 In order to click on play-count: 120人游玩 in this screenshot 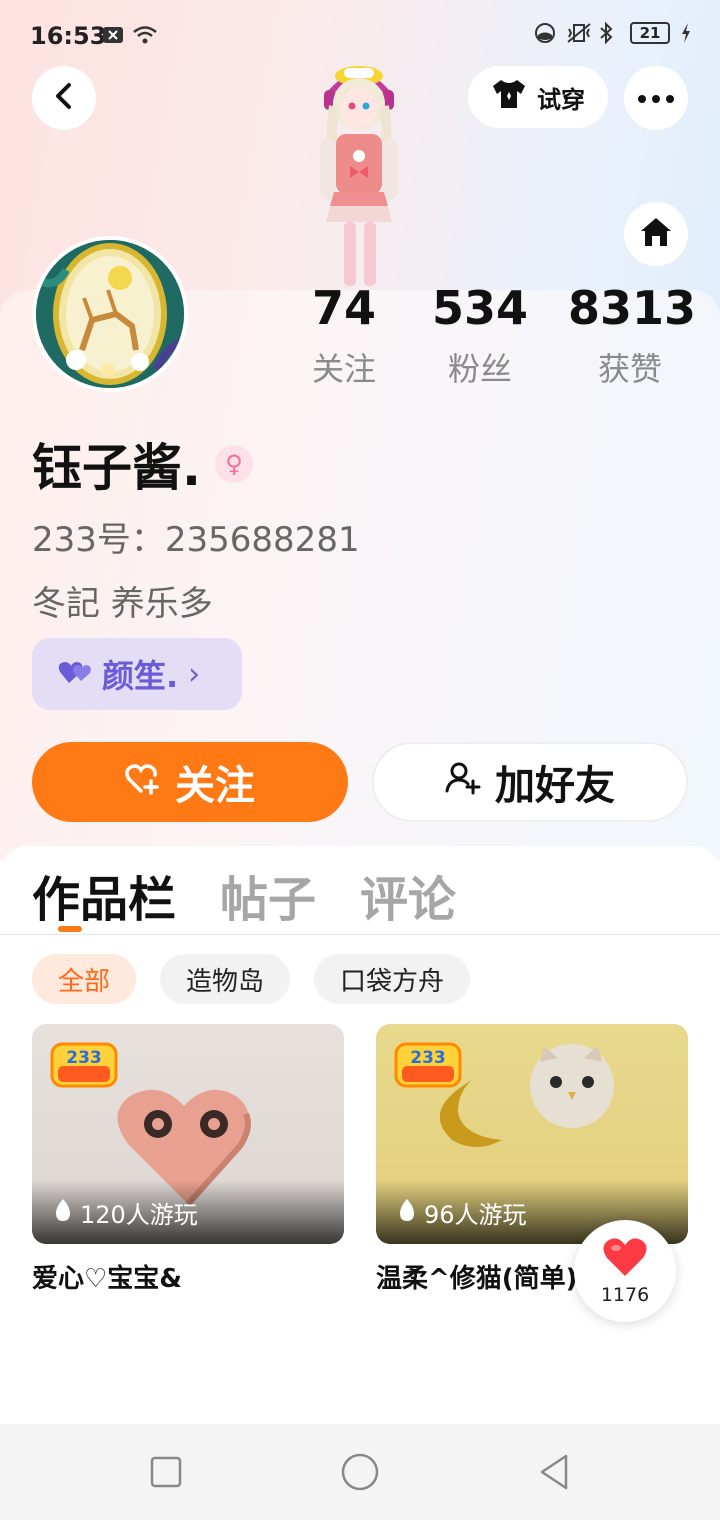, I will do `click(125, 1212)`.